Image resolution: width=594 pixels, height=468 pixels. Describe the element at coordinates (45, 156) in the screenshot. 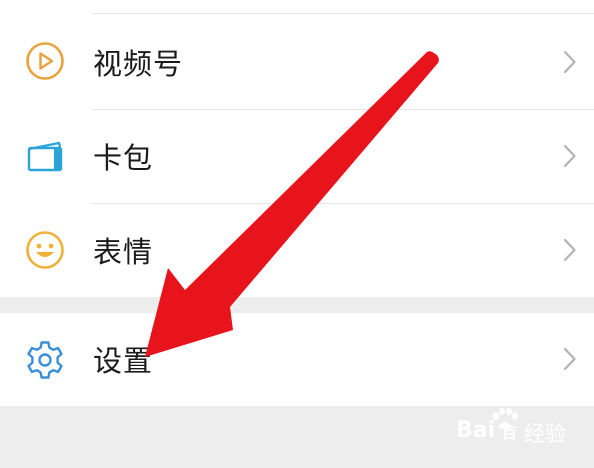

I see `card-wallet-icon` at that location.